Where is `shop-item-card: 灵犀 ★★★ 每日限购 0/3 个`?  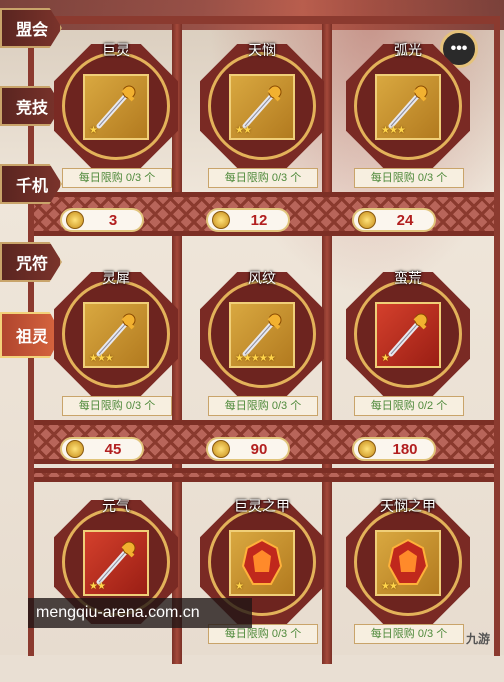 shop-item-card: 灵犀 ★★★ 每日限购 0/3 个 is located at coordinates (116, 354).